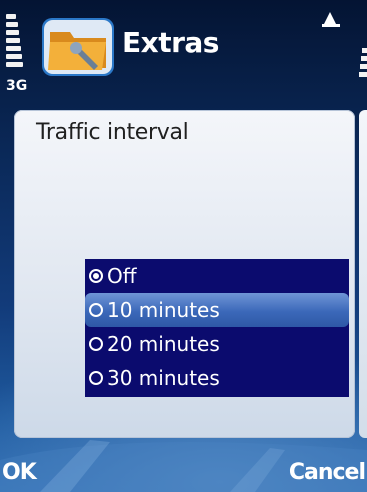 The height and width of the screenshot is (492, 367). Describe the element at coordinates (122, 276) in the screenshot. I see `option-label: Off` at that location.